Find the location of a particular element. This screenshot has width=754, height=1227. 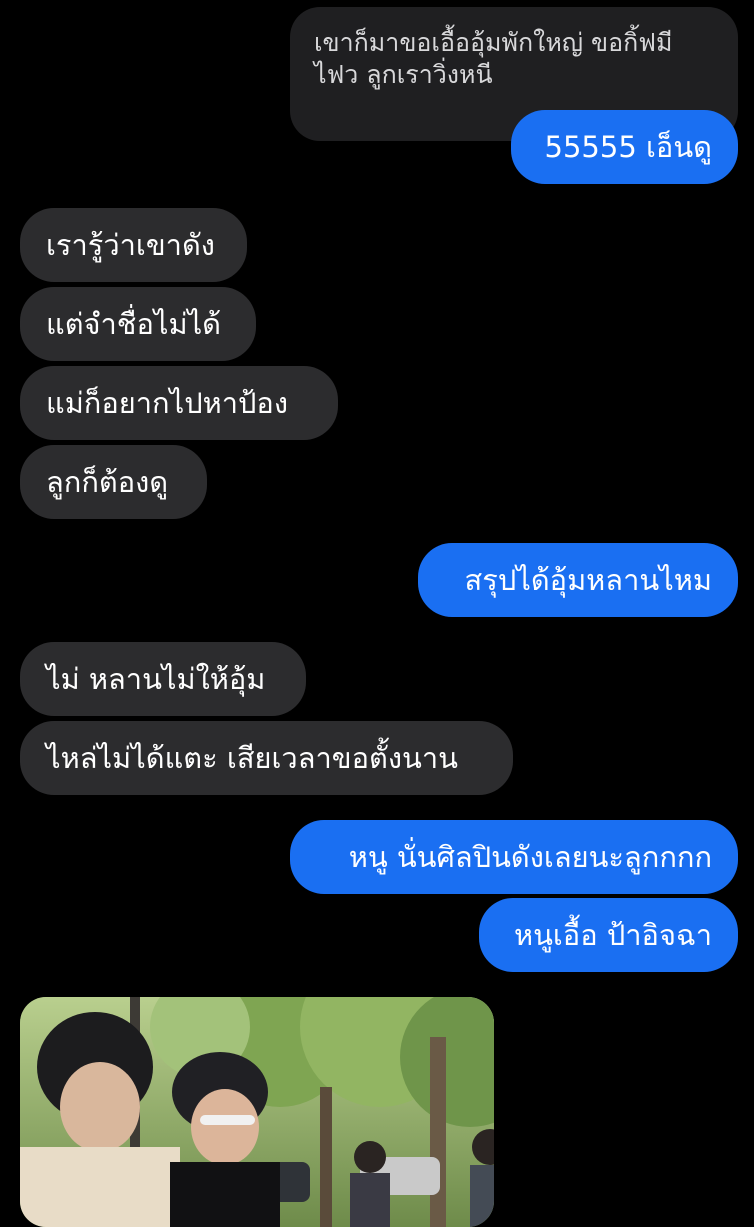

message-text: เรารู้ว่าเขาดัง is located at coordinates (130, 245).